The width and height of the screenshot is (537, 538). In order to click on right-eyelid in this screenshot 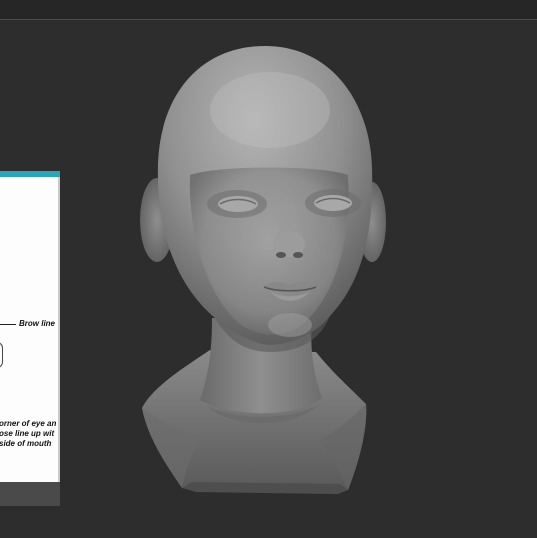, I will do `click(333, 203)`.